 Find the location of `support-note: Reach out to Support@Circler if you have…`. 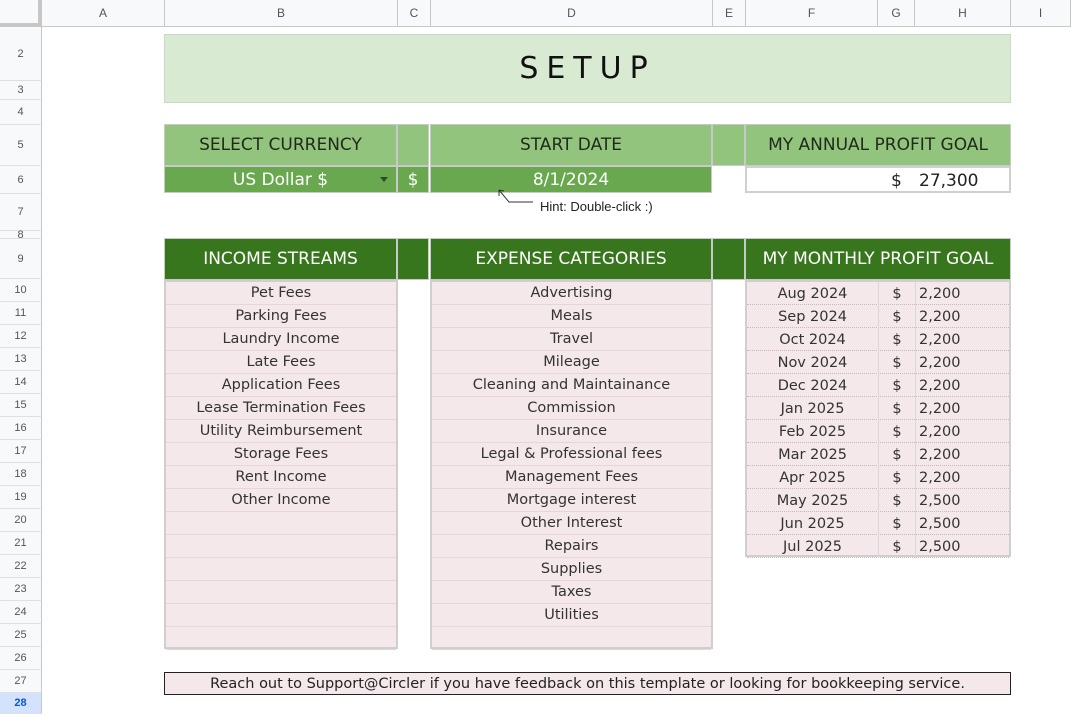

support-note: Reach out to Support@Circler if you have… is located at coordinates (587, 683).